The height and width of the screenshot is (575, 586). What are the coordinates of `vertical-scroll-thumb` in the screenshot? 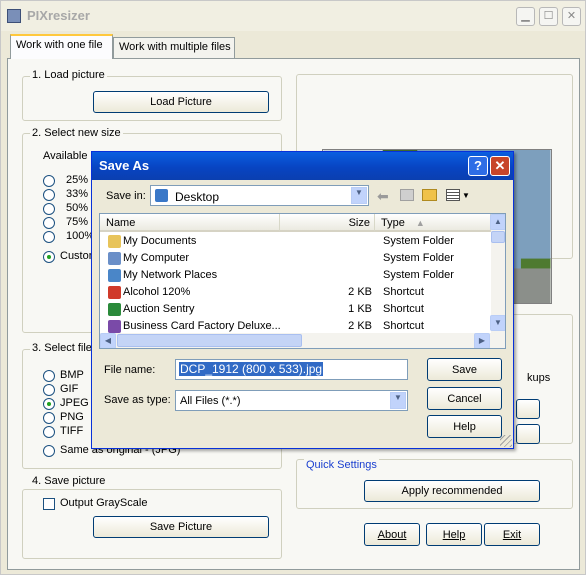 It's located at (498, 237).